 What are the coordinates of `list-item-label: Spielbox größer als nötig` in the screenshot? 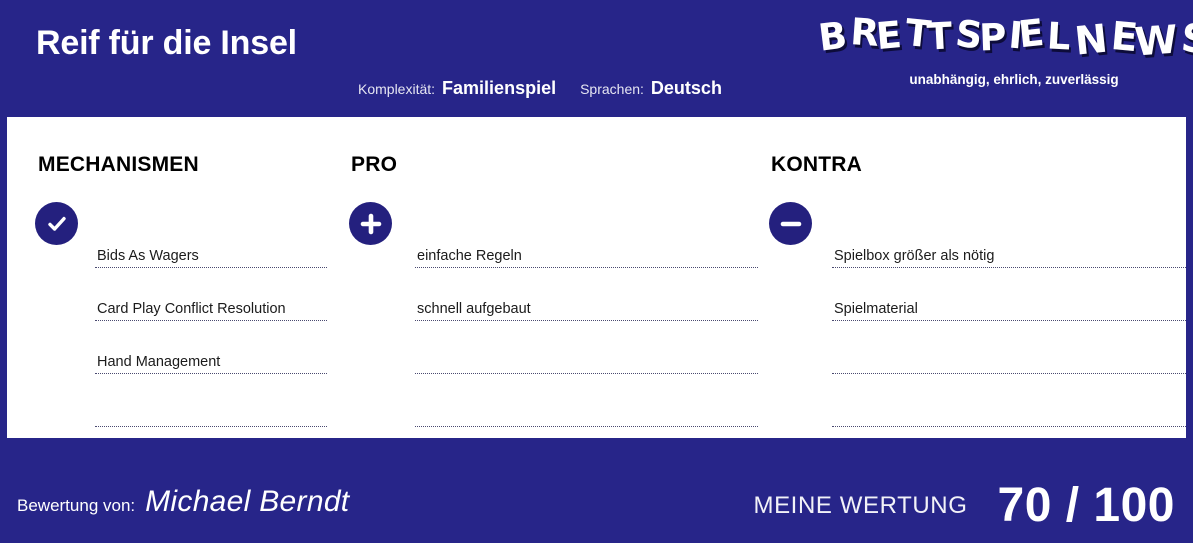 It's located at (914, 256).